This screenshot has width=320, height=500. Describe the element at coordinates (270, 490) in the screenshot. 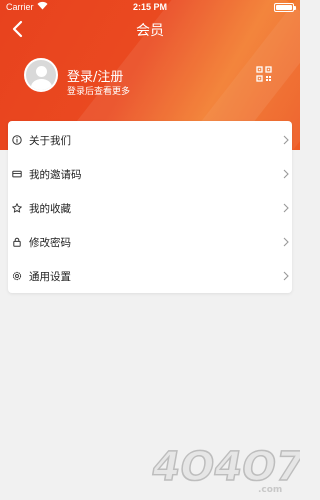

I see `svg-text: .com` at that location.